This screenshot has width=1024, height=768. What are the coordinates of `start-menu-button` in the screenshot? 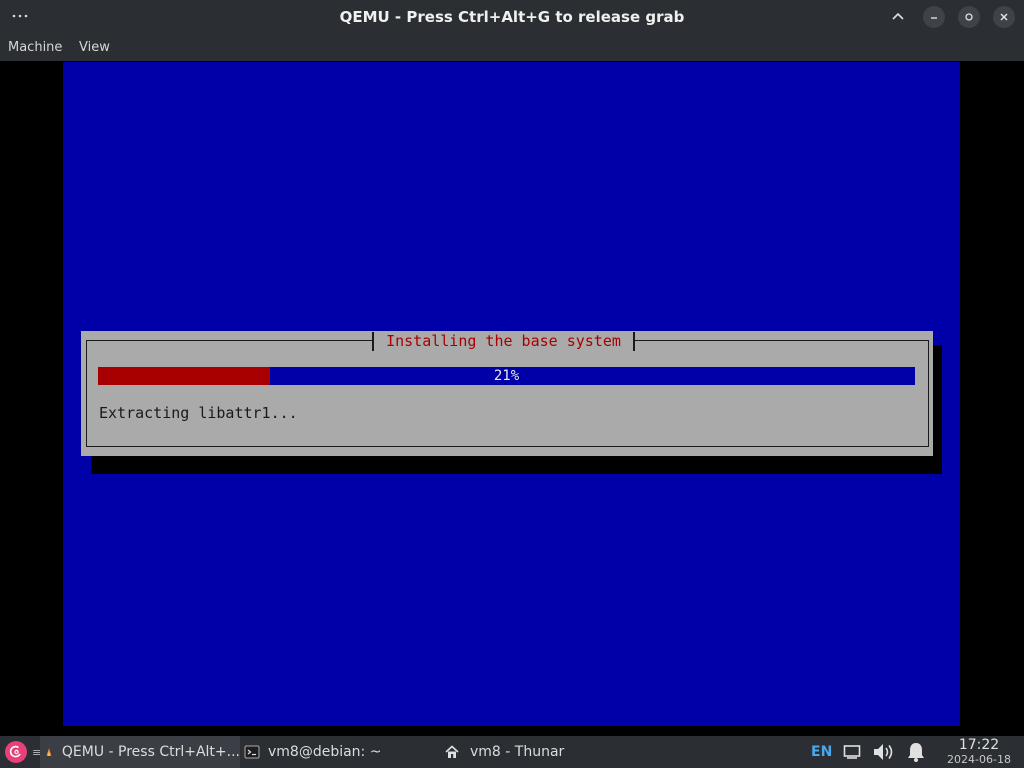 It's located at (17, 752).